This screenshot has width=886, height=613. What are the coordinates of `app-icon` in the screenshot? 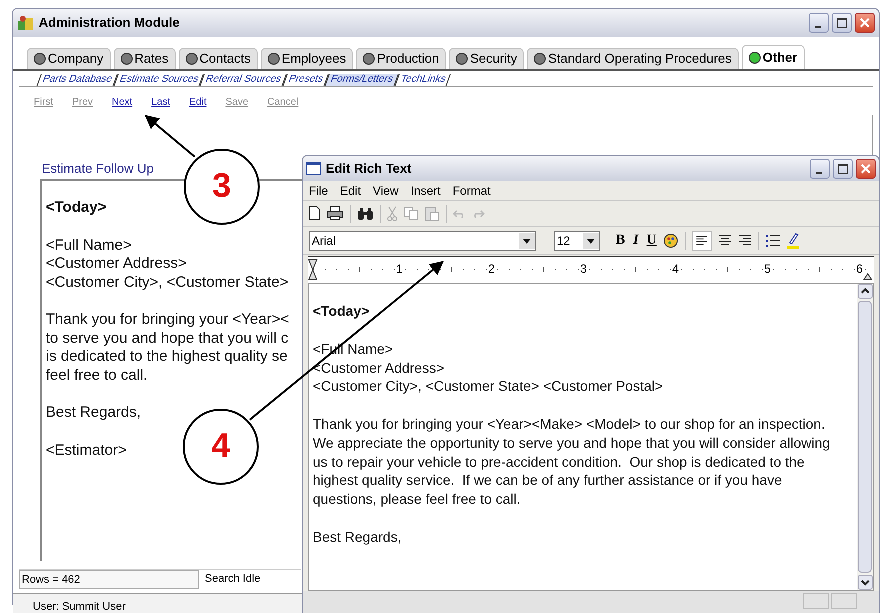 It's located at (26, 23).